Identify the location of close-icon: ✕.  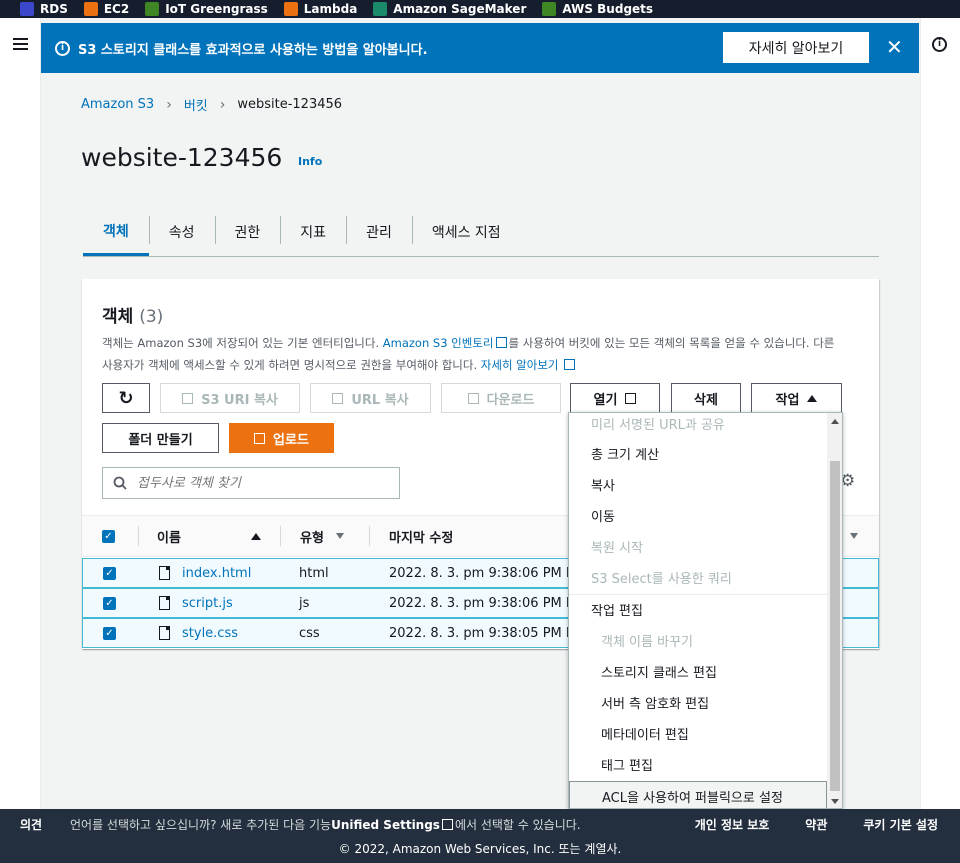
(894, 47).